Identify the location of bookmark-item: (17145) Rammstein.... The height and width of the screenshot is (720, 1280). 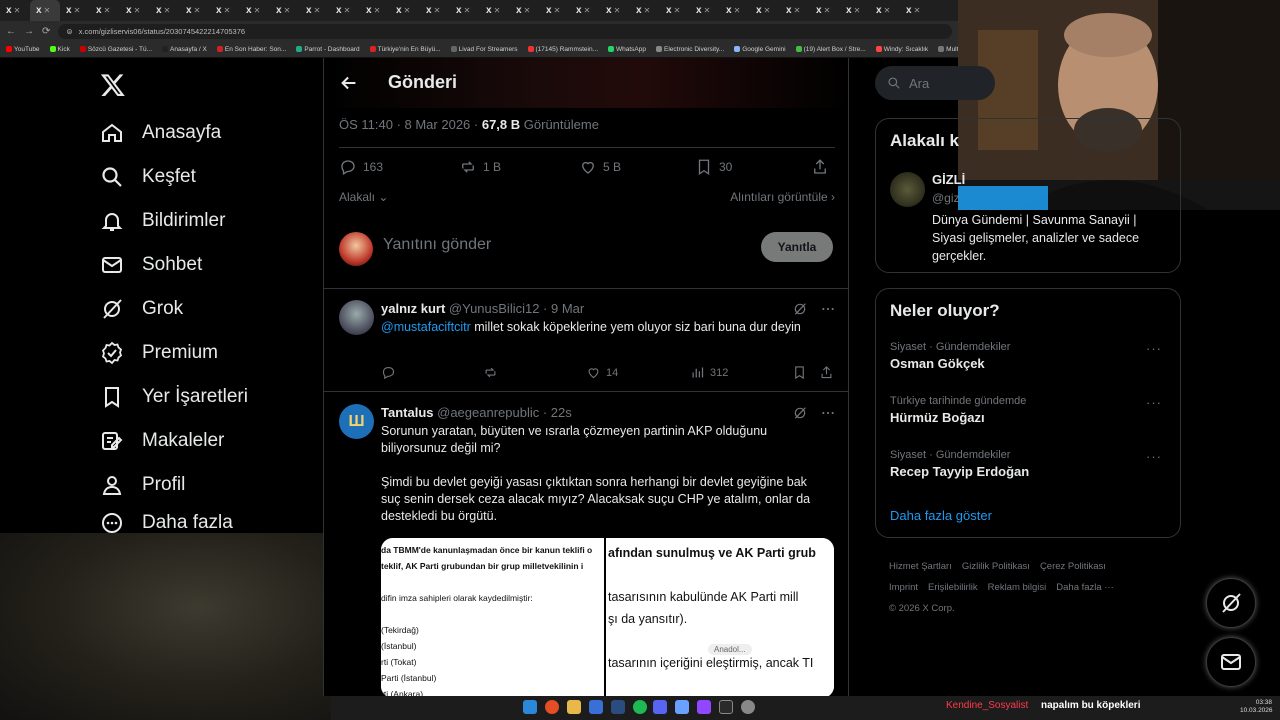
(562, 49).